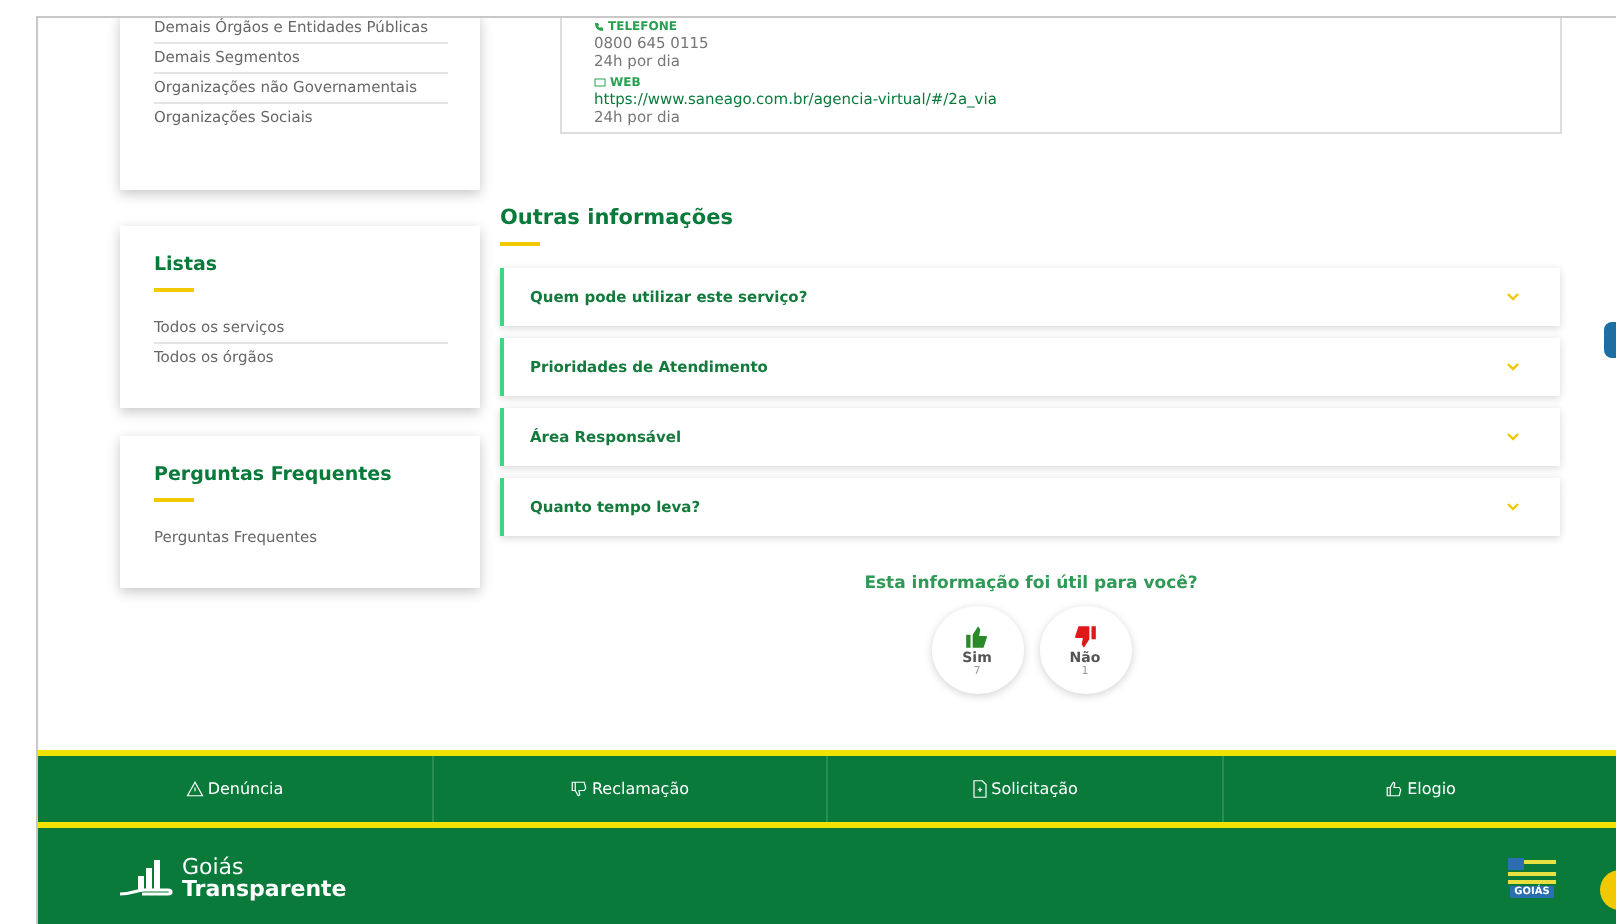 This screenshot has height=924, width=1616. I want to click on flag-stripes-icon, so click(1532, 871).